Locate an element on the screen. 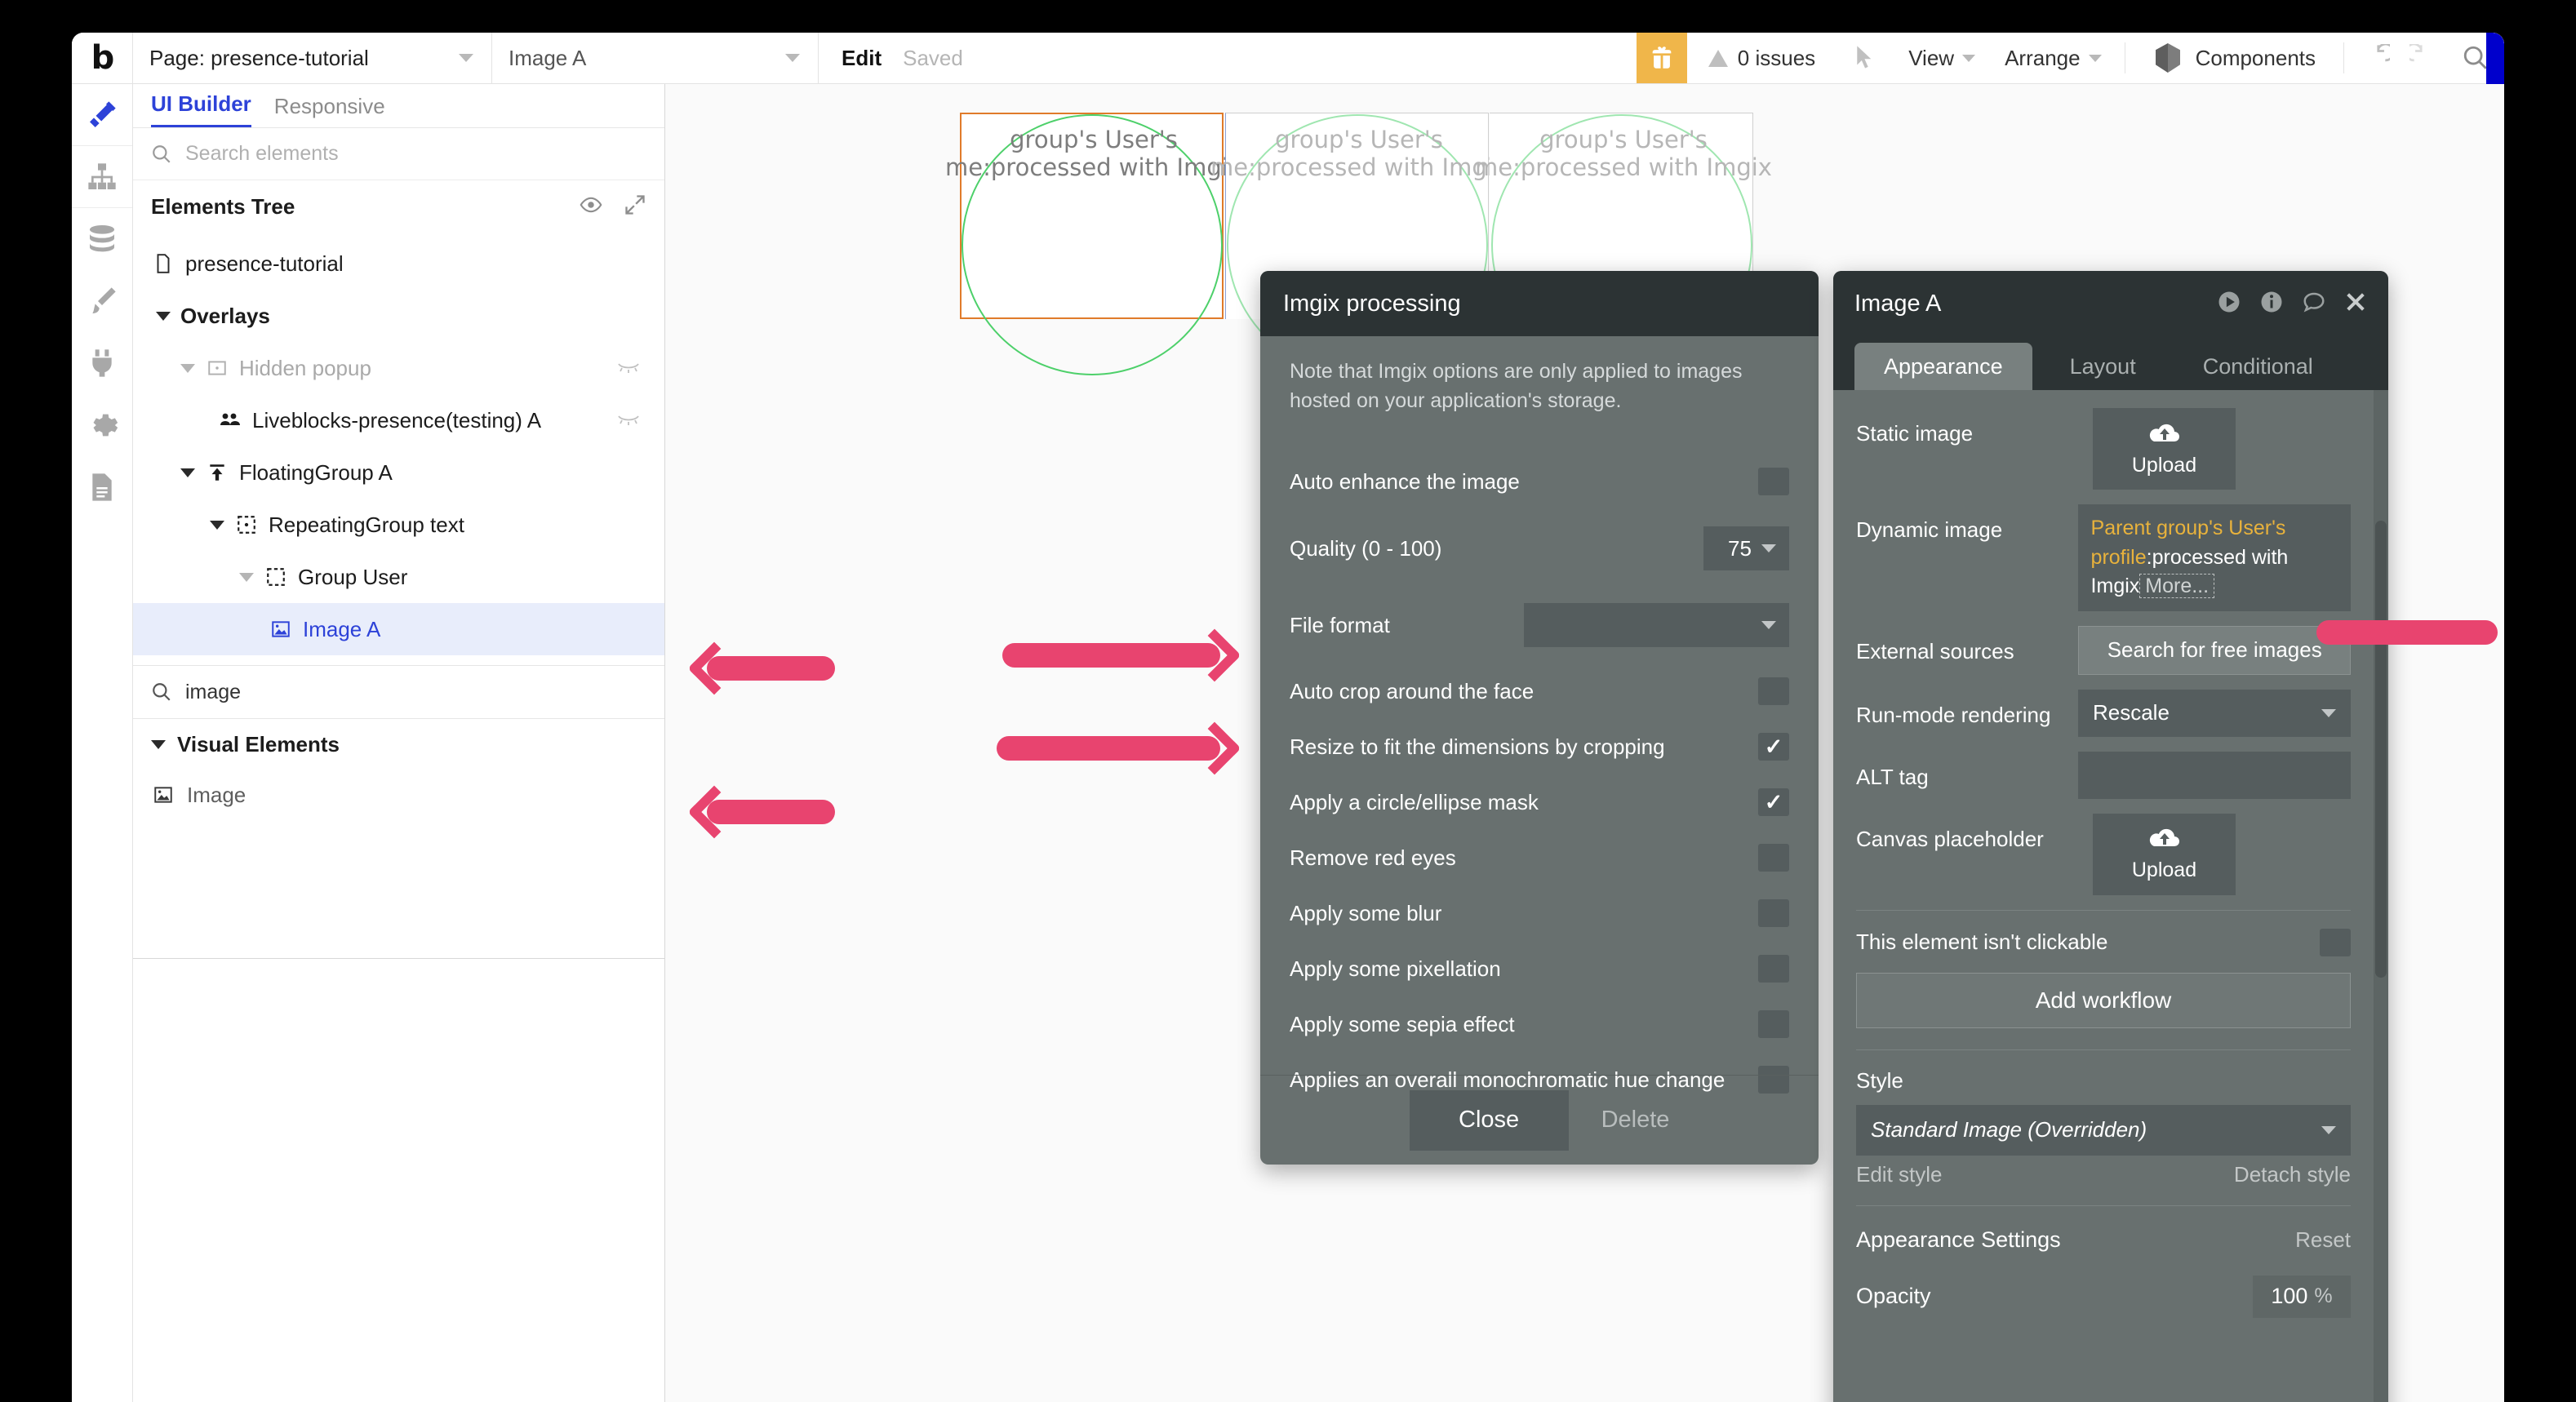 Image resolution: width=2576 pixels, height=1402 pixels. edit-style-link: Edit style is located at coordinates (1899, 1175).